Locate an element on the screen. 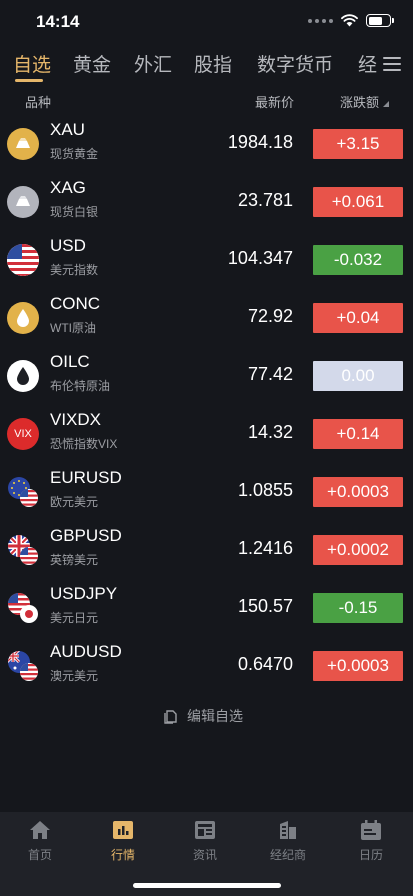 The width and height of the screenshot is (413, 896). uk-us-flag-icon is located at coordinates (23, 550).